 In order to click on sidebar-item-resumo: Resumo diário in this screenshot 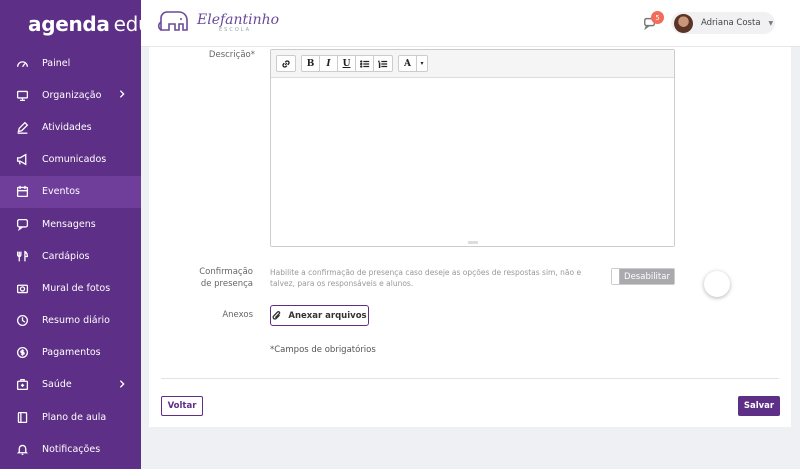, I will do `click(70, 321)`.